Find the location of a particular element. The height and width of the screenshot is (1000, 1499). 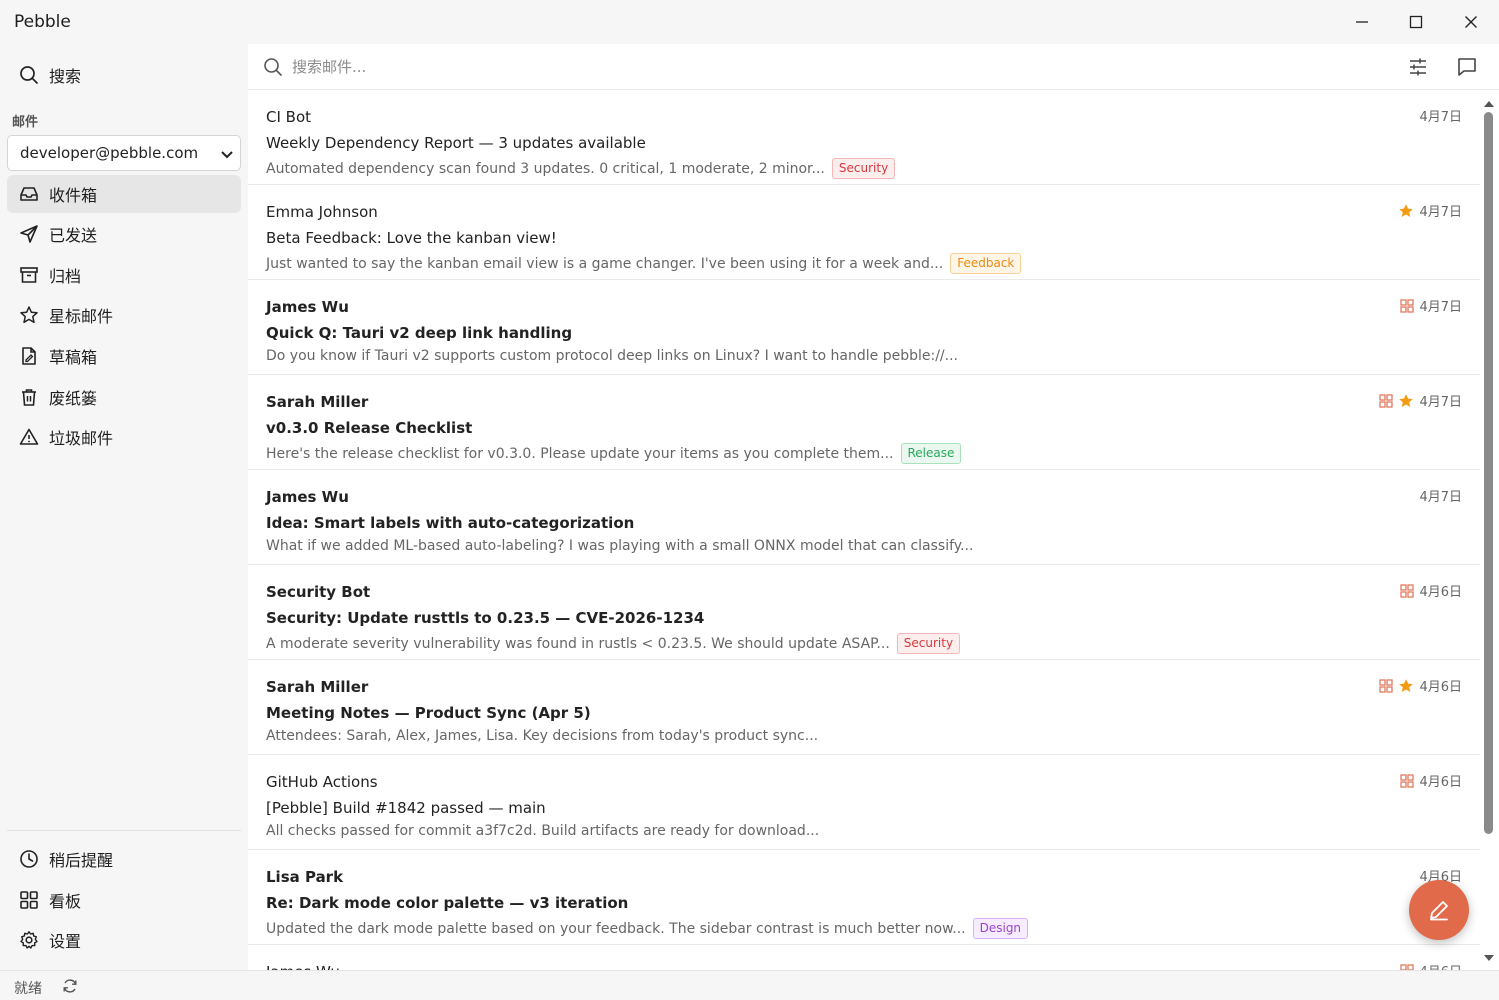

message-icon is located at coordinates (1467, 67).